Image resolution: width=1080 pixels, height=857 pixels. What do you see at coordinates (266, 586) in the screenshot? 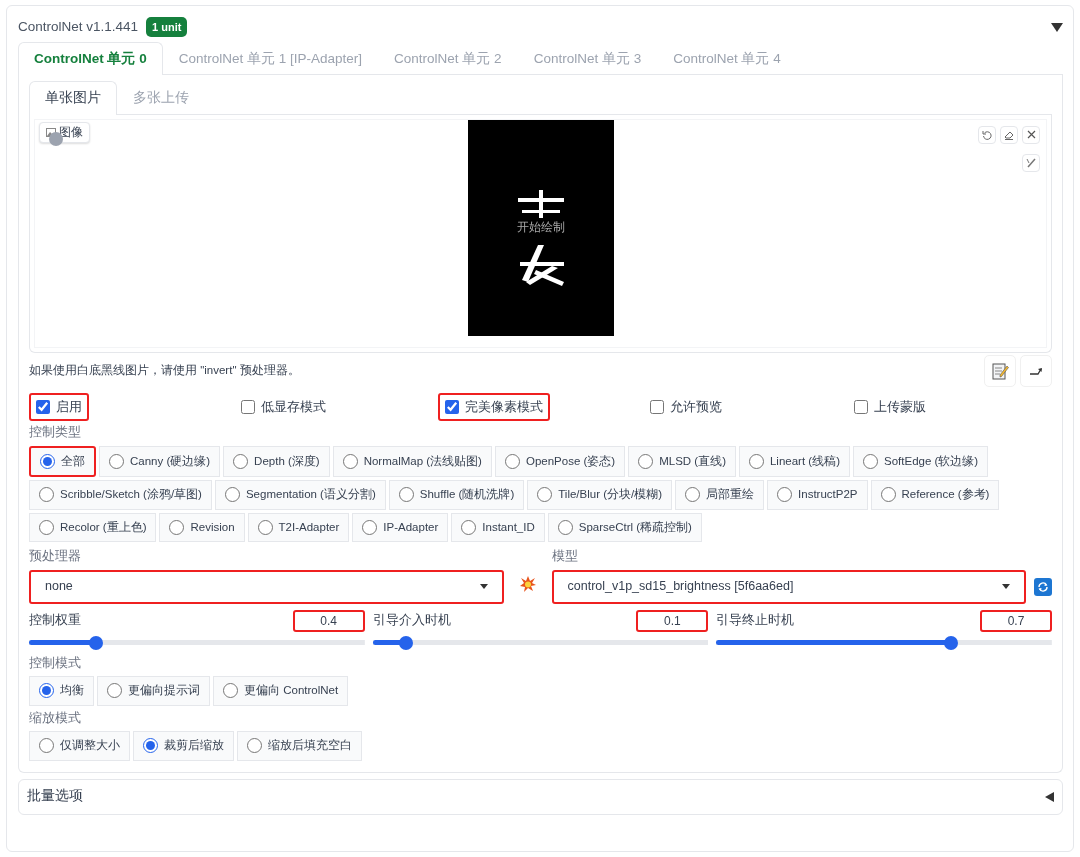
I see `dropdown: none` at bounding box center [266, 586].